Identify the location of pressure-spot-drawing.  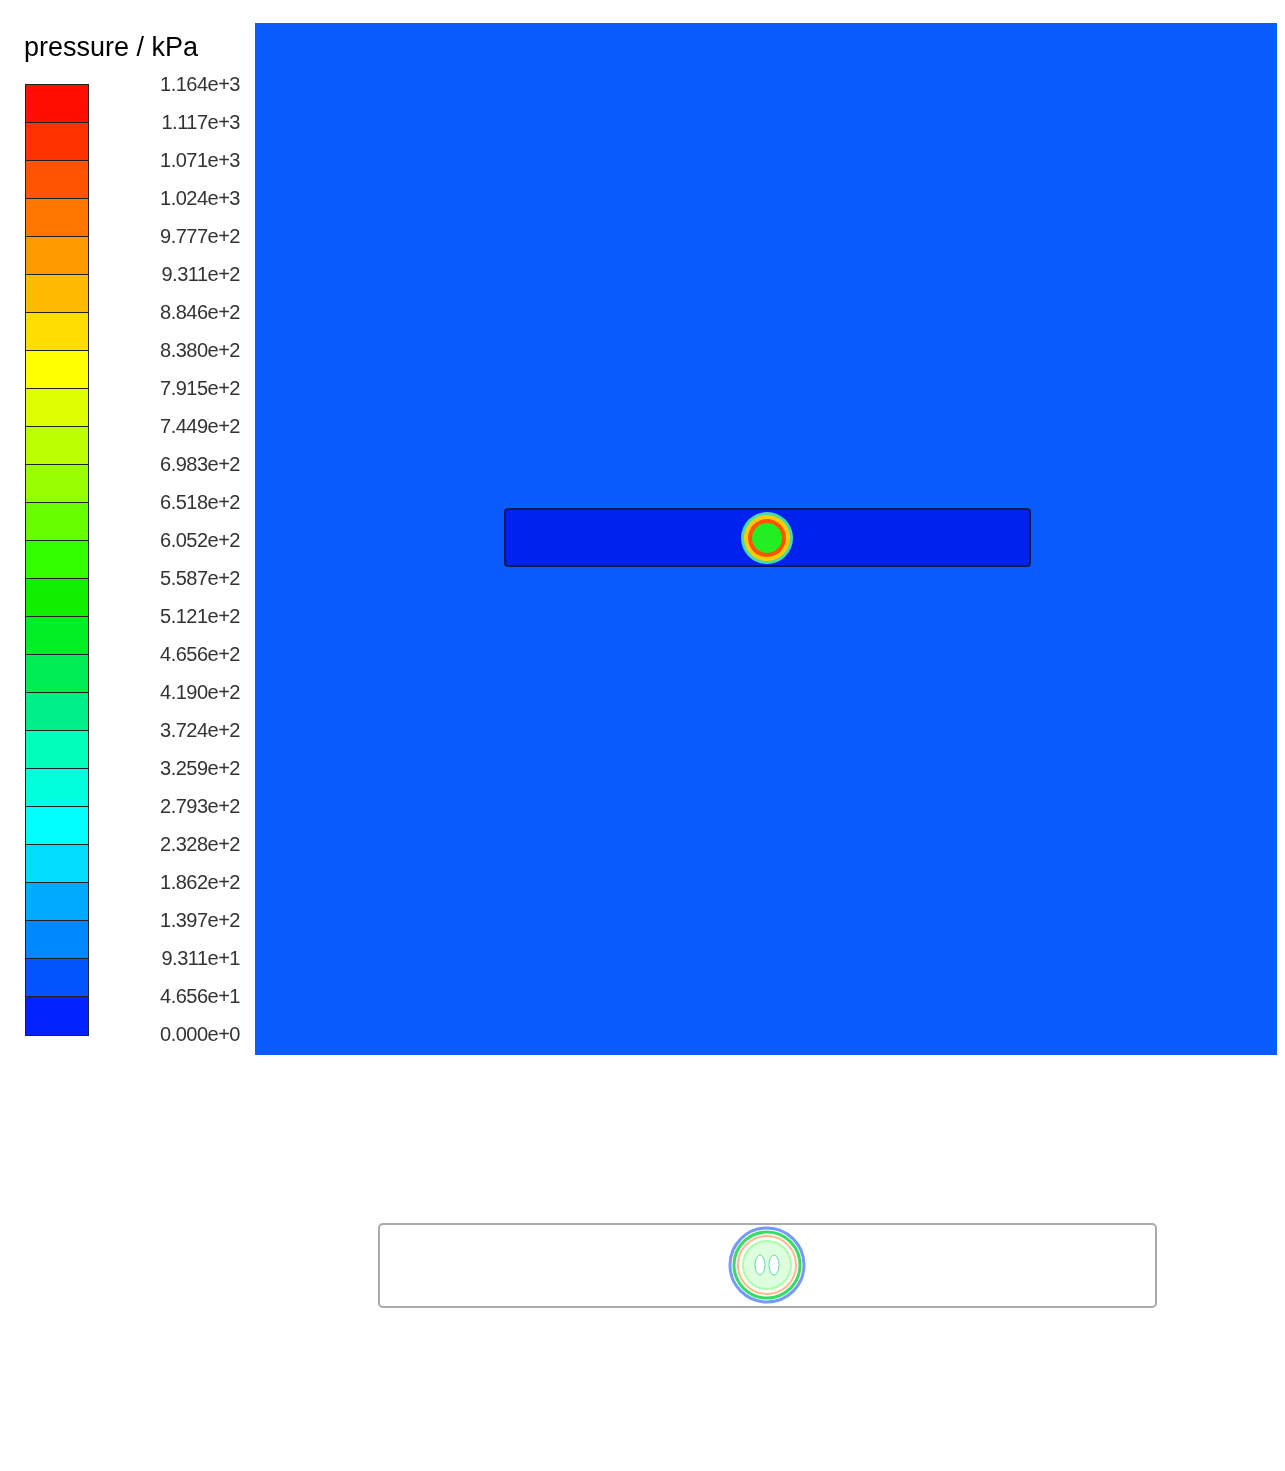
(767, 538).